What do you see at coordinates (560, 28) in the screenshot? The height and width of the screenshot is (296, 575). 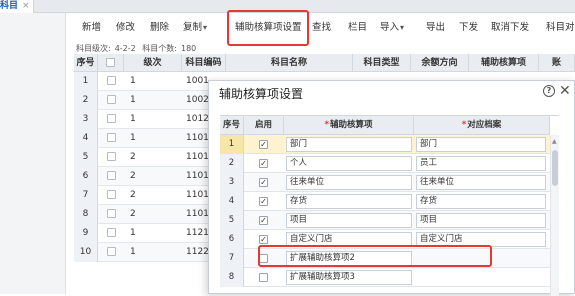 I see `subject-compare-button: 科目对` at bounding box center [560, 28].